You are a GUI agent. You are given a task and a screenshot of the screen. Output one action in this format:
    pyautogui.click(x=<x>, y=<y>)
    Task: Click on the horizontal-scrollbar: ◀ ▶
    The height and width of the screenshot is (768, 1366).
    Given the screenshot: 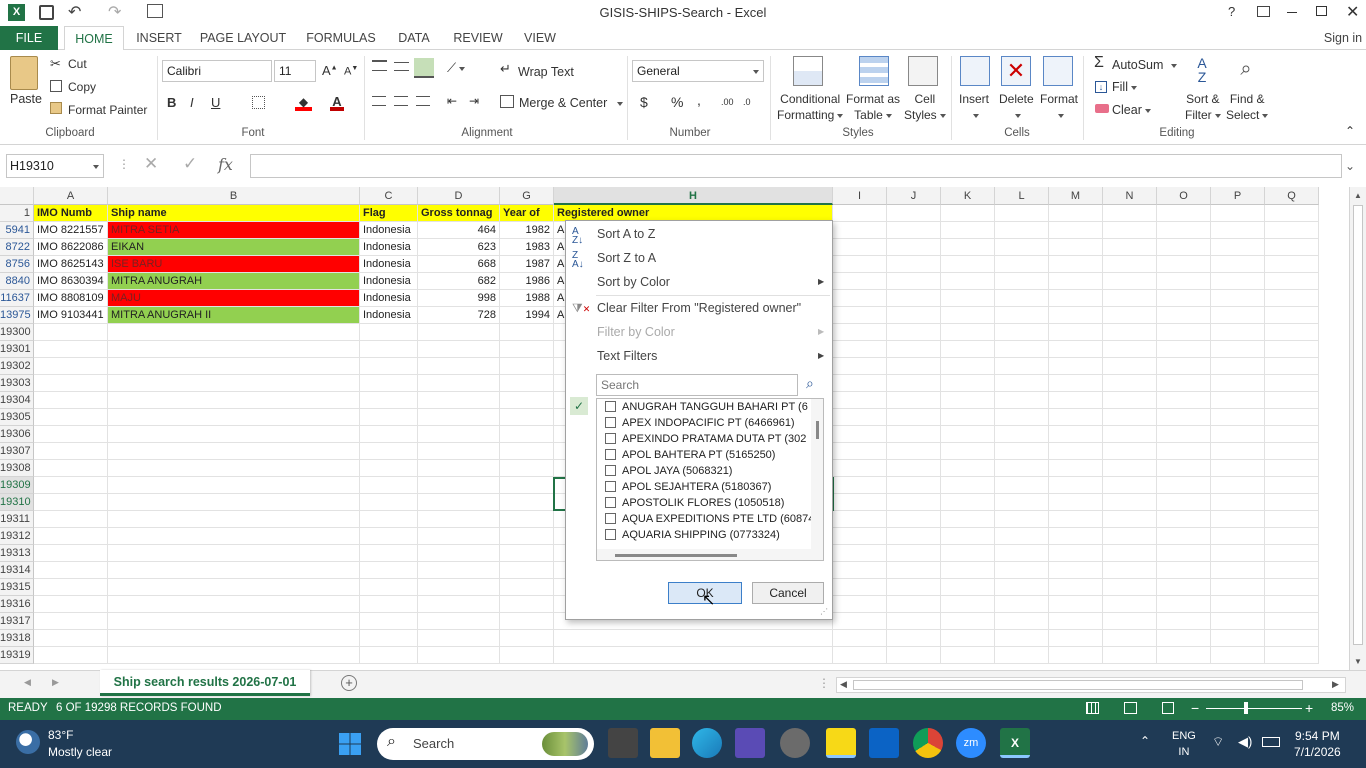 What is the action you would take?
    pyautogui.click(x=1091, y=685)
    